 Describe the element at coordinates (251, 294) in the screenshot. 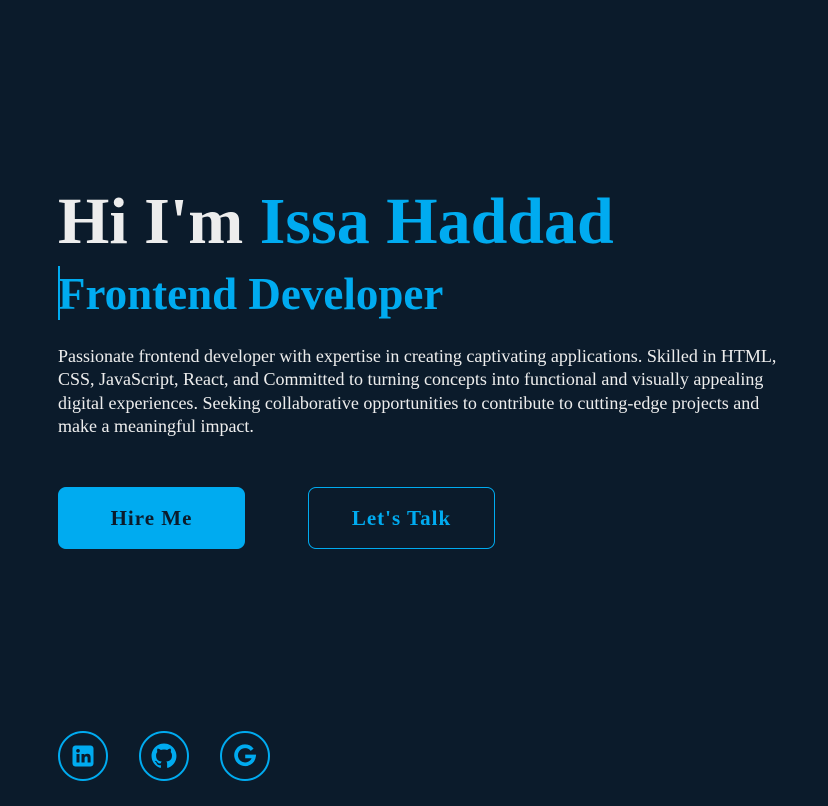

I see `role-title: Frontend Developer` at that location.